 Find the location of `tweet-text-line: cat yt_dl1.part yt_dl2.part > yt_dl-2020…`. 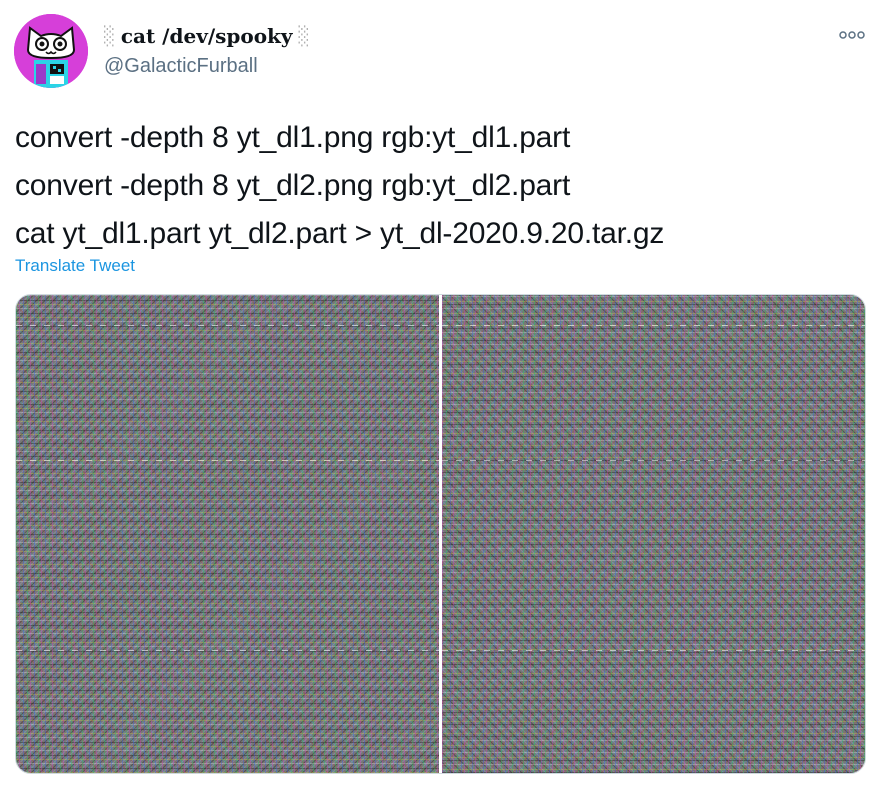

tweet-text-line: cat yt_dl1.part yt_dl2.part > yt_dl-2020… is located at coordinates (340, 233).